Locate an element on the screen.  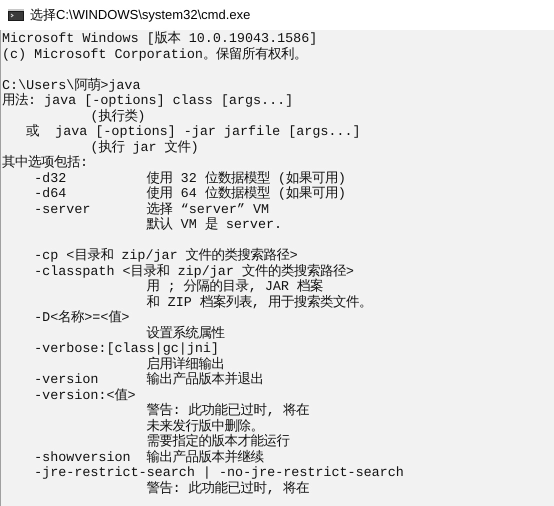
console-line: -showversion 输出产品版本并继续 is located at coordinates (148, 458).